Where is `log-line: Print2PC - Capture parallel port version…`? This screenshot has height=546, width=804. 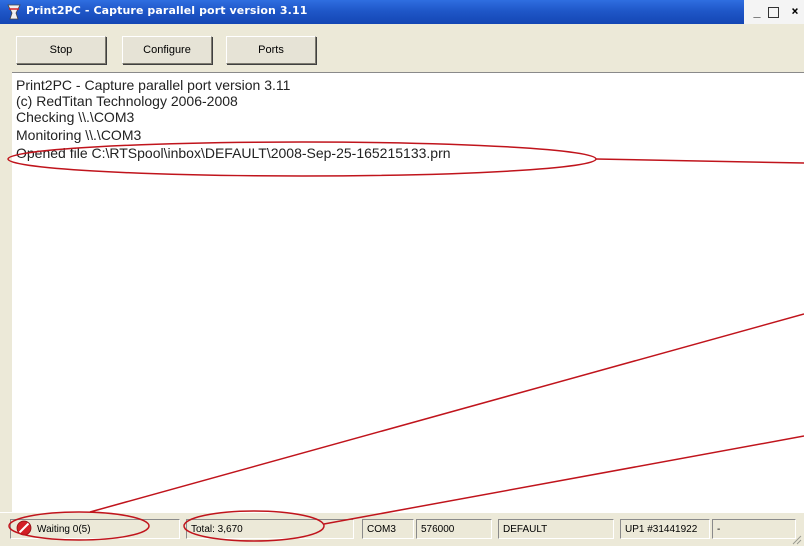 log-line: Print2PC - Capture parallel port version… is located at coordinates (153, 85).